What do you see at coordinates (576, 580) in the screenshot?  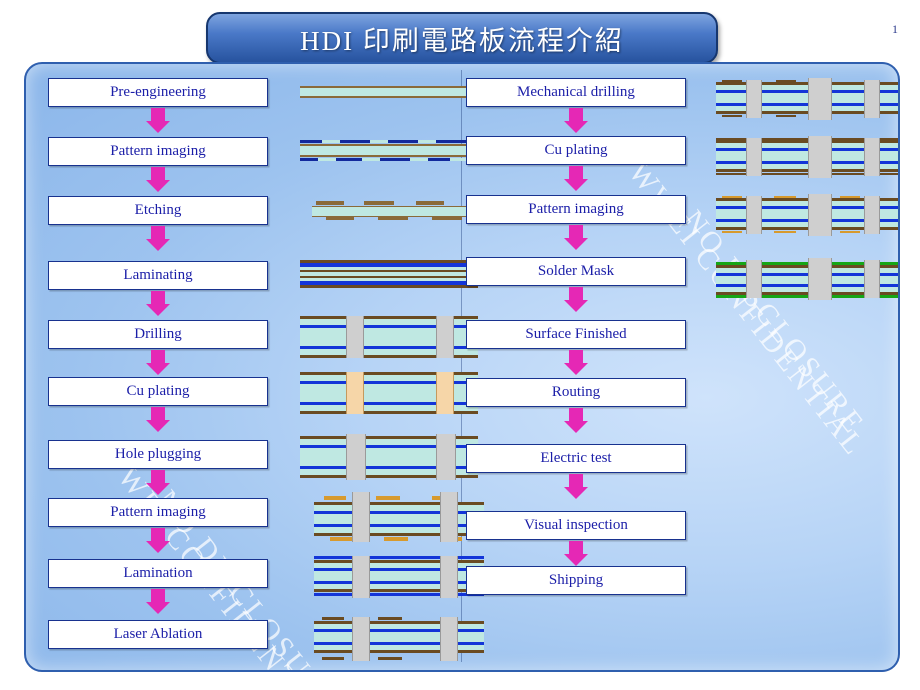 I see `step-shipping: Shipping` at bounding box center [576, 580].